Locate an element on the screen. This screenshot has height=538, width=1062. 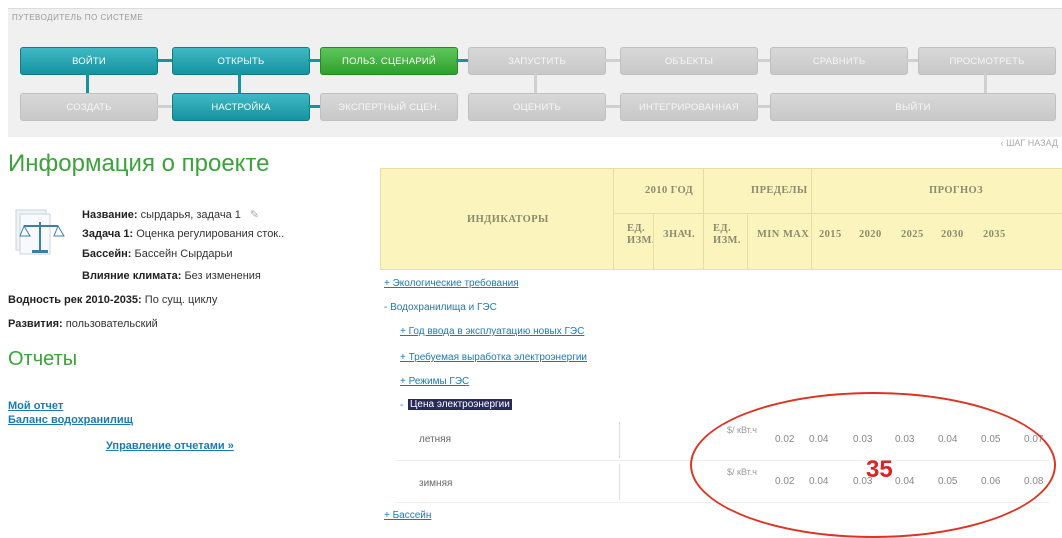
tree-price-prefix: - is located at coordinates (402, 405).